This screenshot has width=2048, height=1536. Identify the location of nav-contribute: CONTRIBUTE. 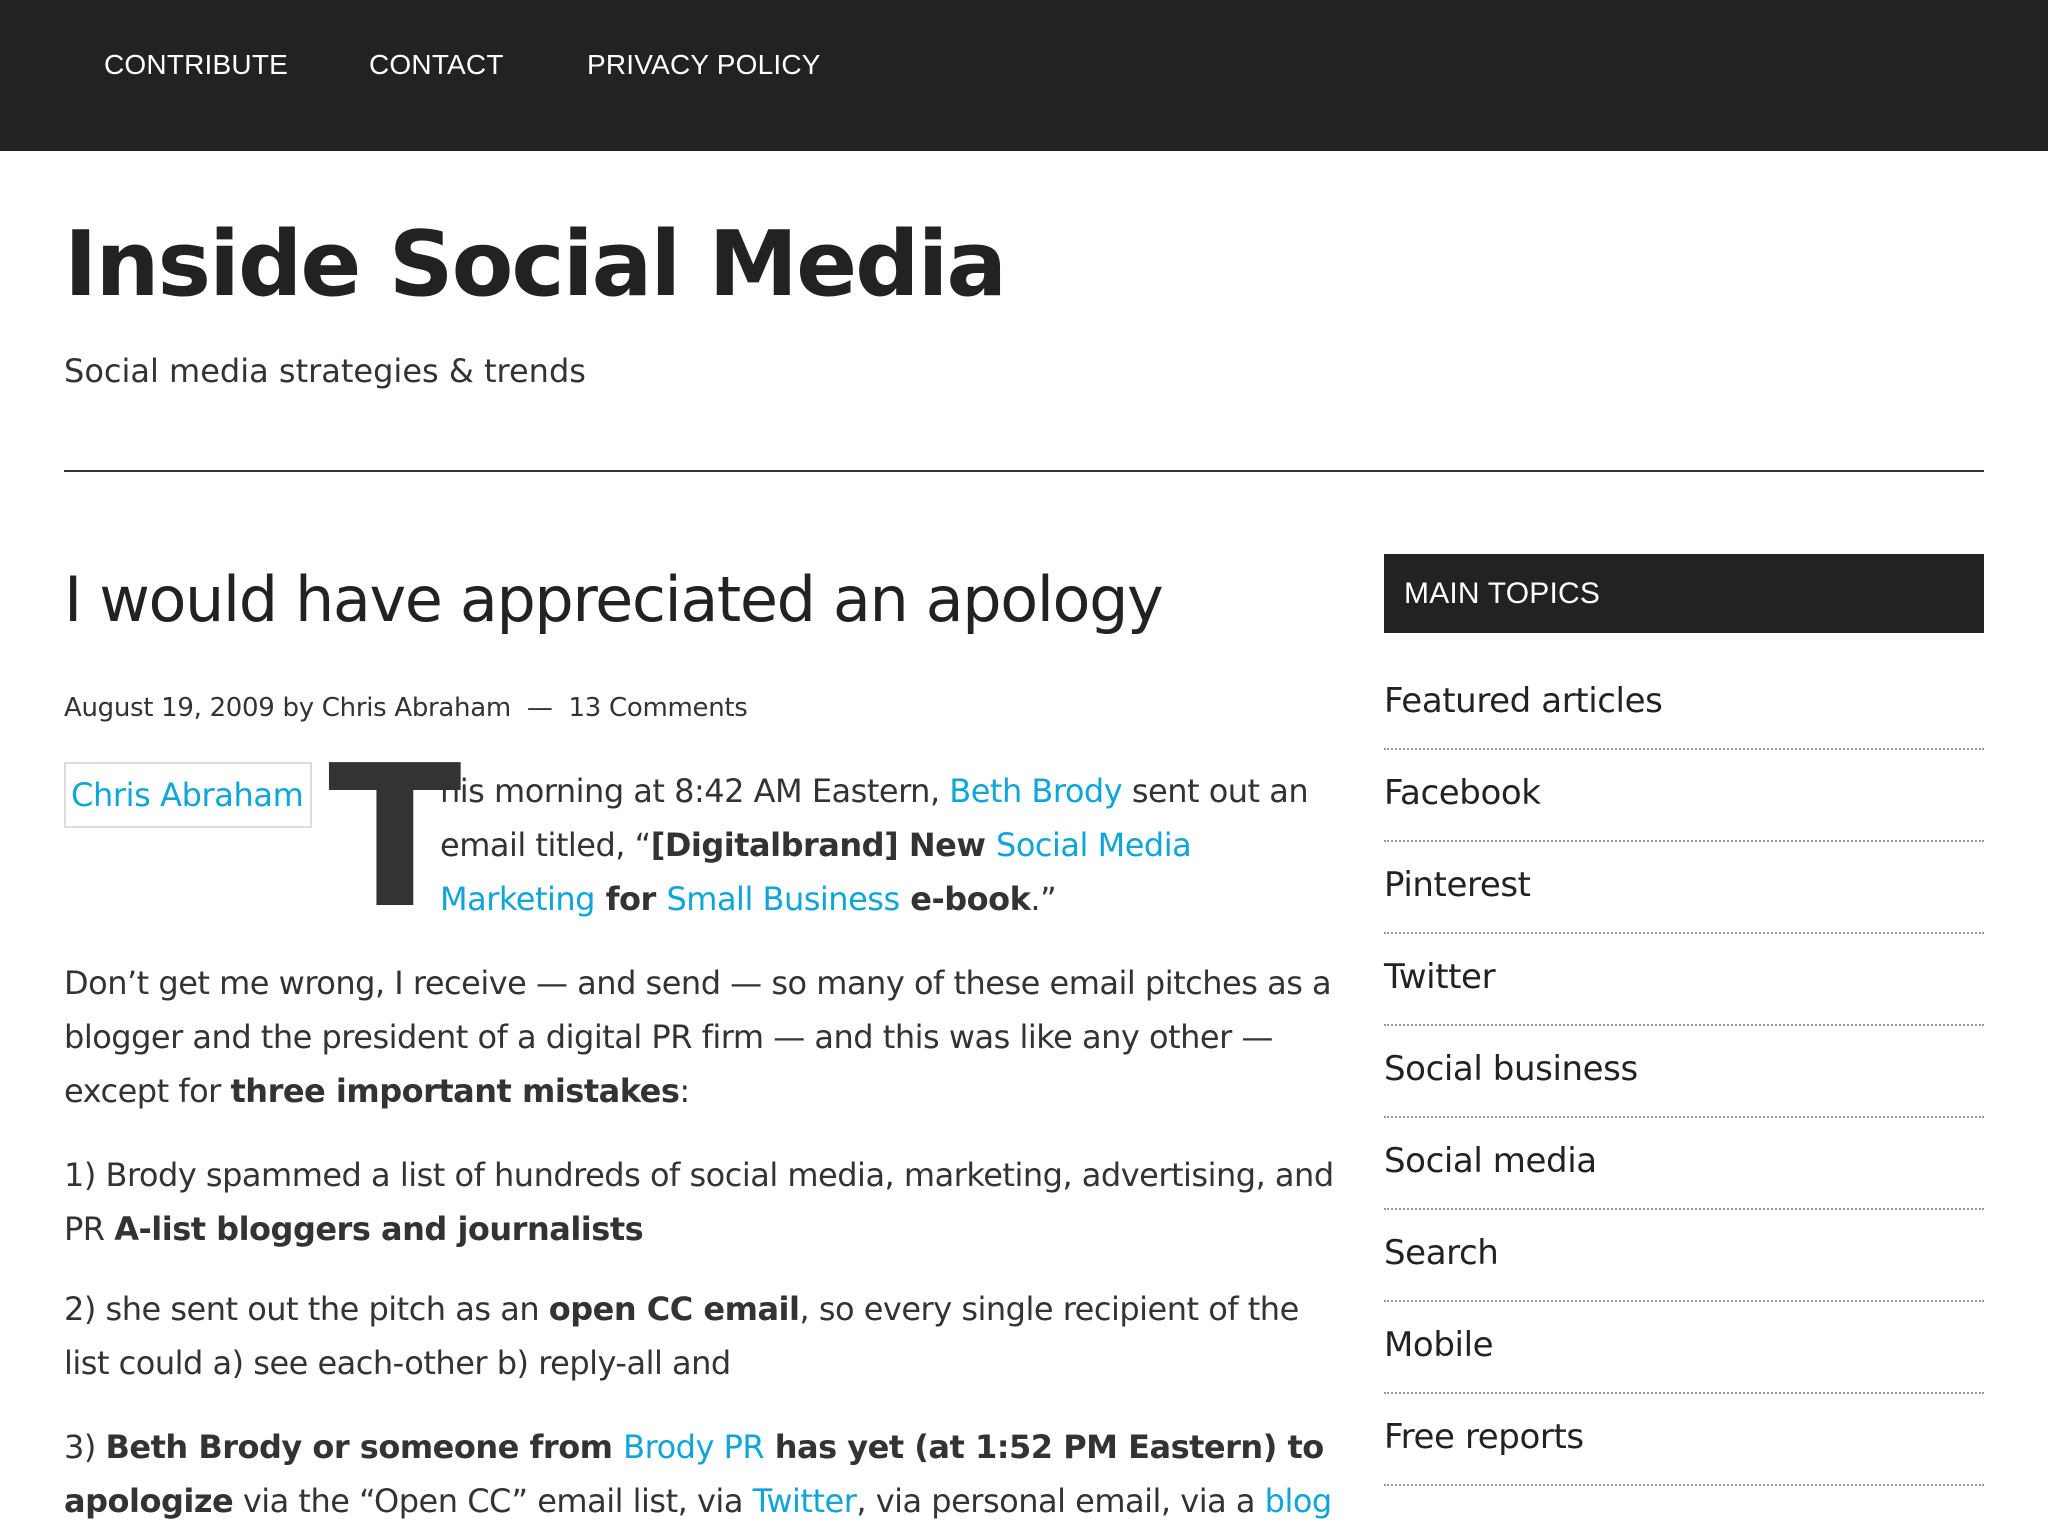
(196, 65).